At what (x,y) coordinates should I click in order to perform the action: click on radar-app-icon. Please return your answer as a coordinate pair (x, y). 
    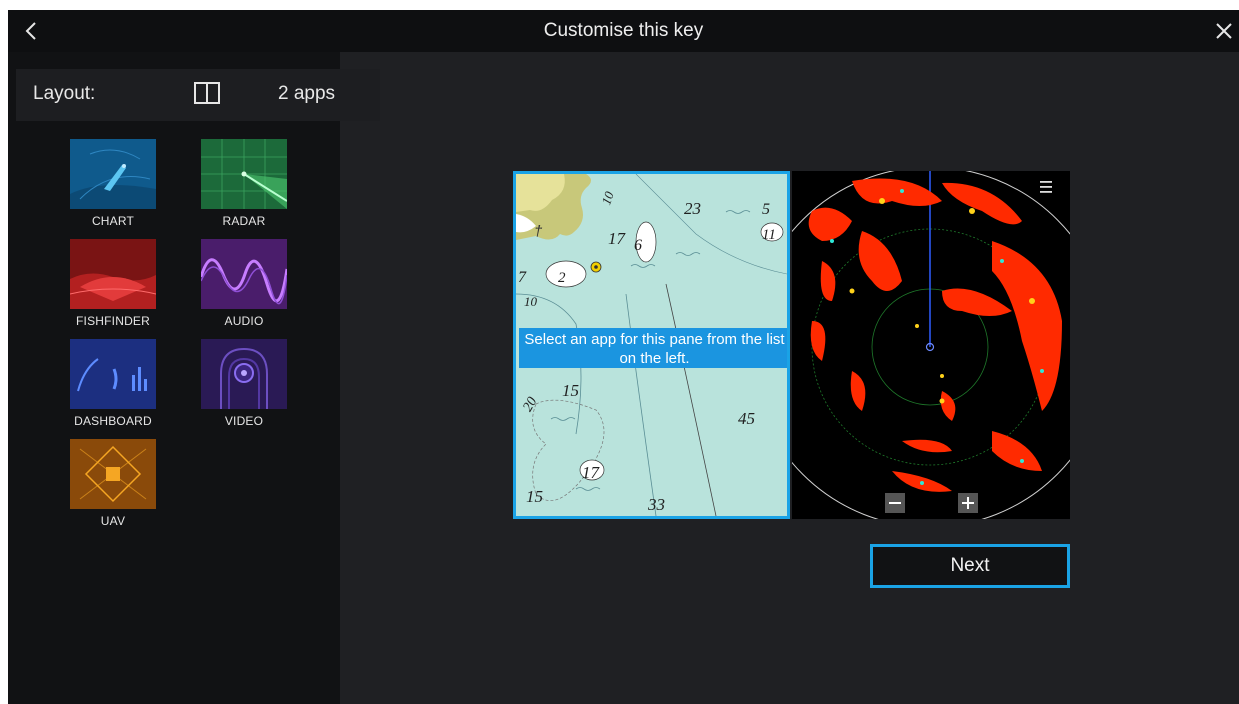
    Looking at the image, I should click on (244, 174).